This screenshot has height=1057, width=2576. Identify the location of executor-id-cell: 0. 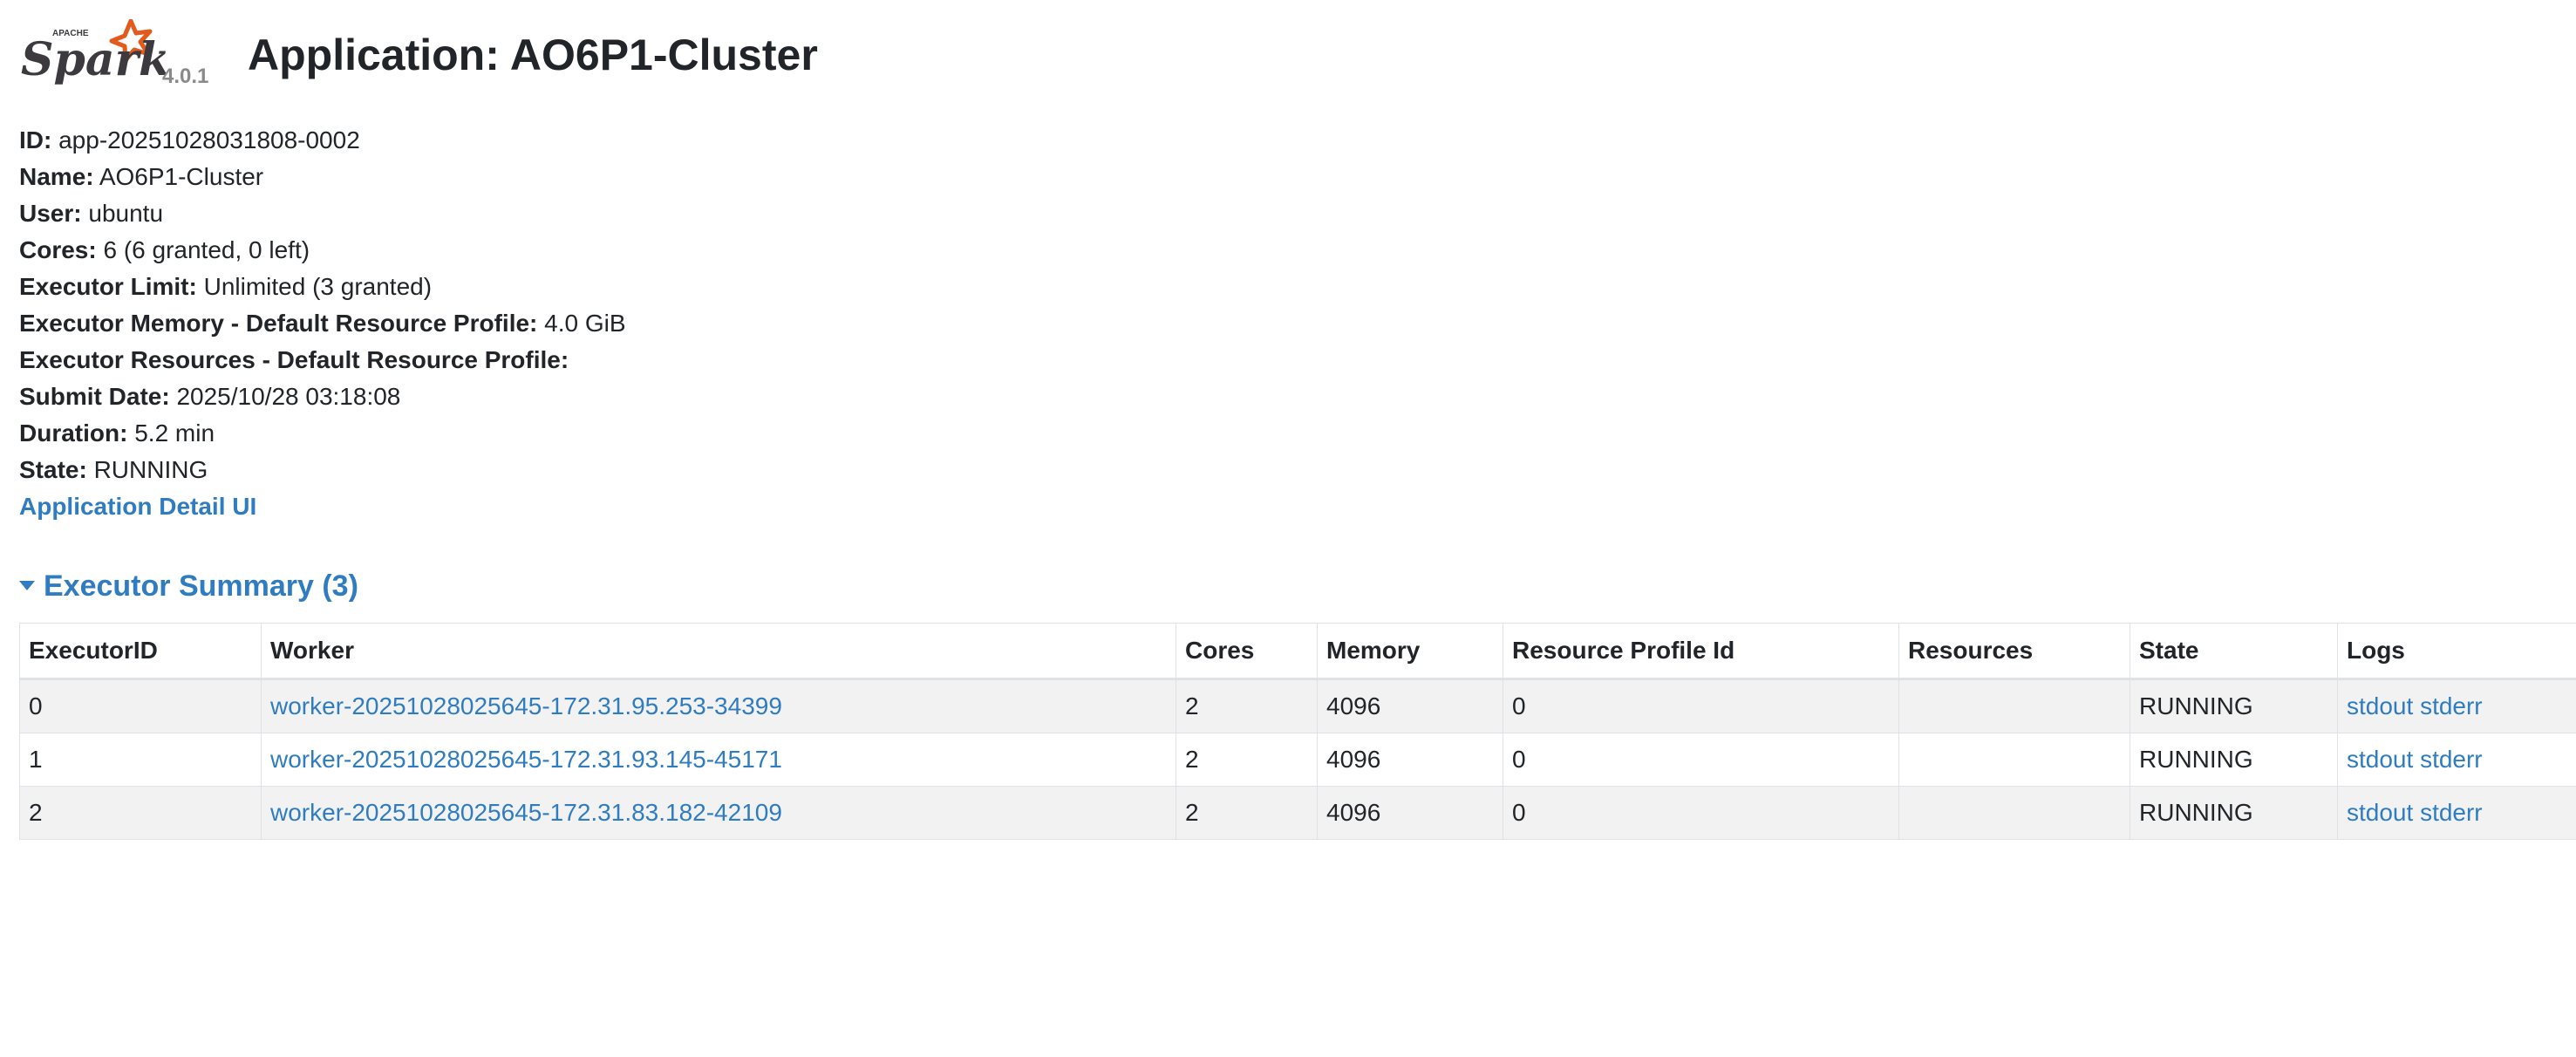
(140, 706).